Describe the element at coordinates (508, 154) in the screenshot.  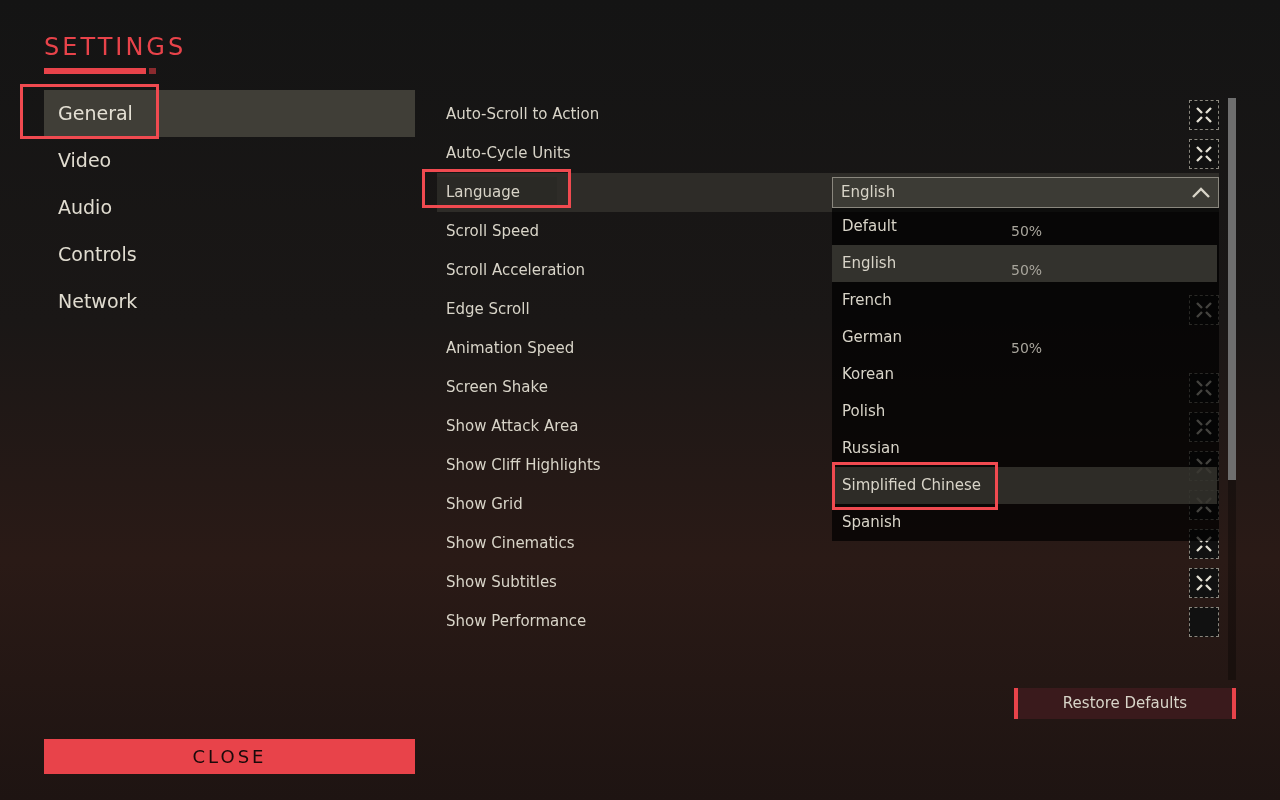
I see `setting-label: Auto-Cycle Units` at that location.